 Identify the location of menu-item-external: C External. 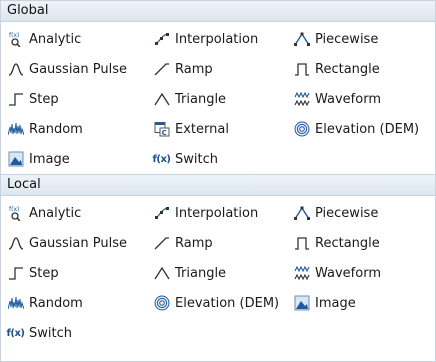
(217, 129).